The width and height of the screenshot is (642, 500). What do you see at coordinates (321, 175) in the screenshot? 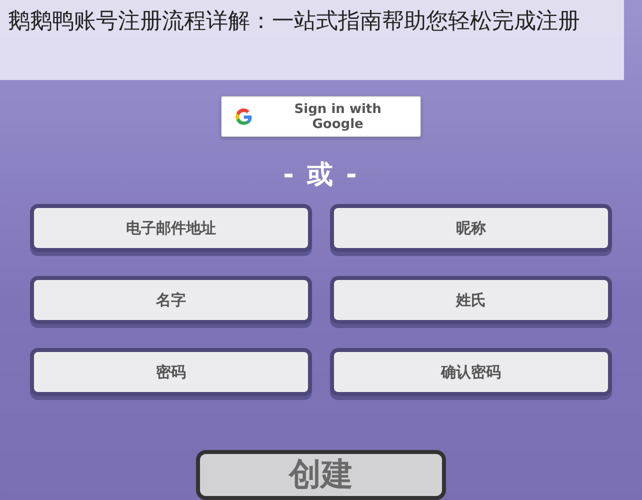
I see `divider-text: - 或 -` at bounding box center [321, 175].